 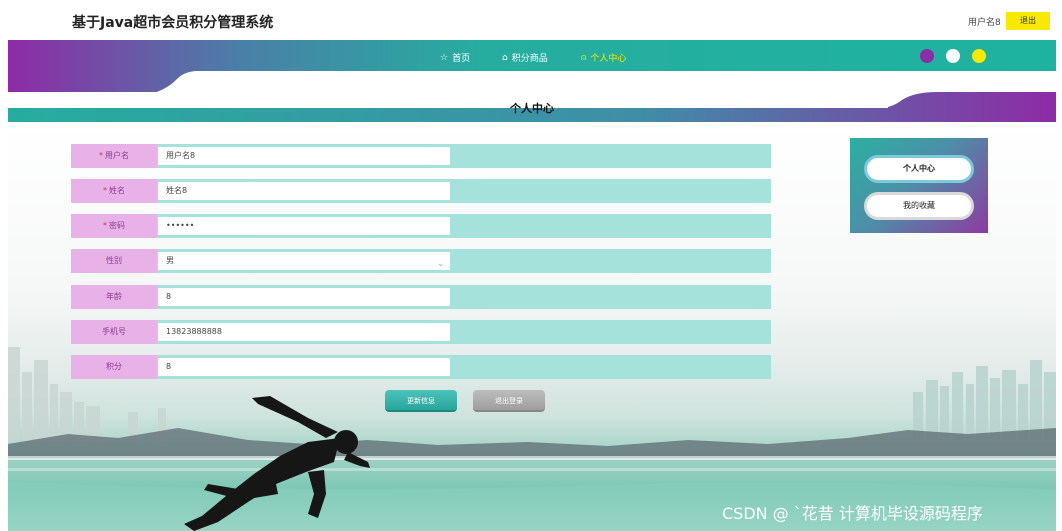 I want to click on form-row-phone: 手机号 13823888888, so click(x=421, y=332).